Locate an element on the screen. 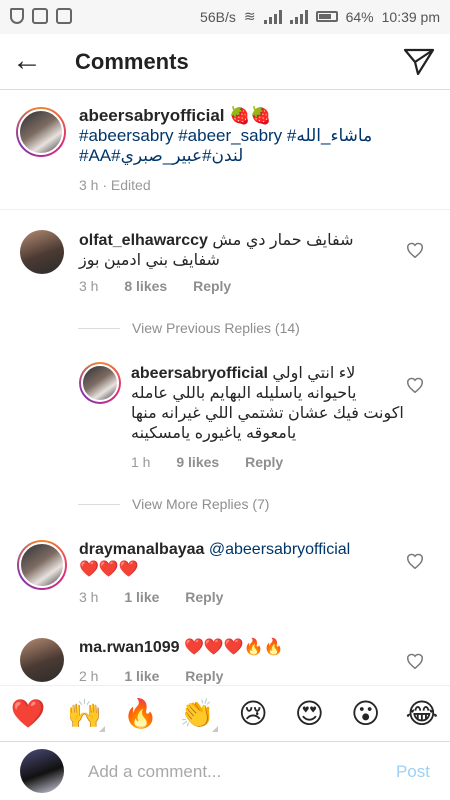  reply-time: 1 h is located at coordinates (141, 462).